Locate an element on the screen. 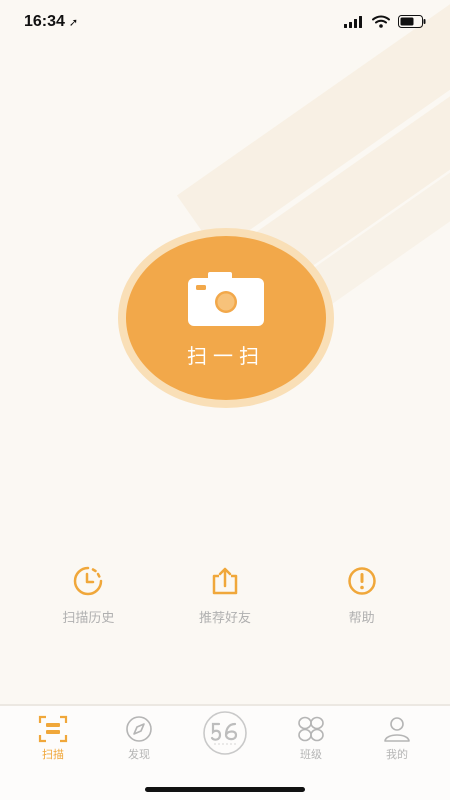  quick-actions: 扫描历史 推荐好友 帮助 is located at coordinates (225, 595).